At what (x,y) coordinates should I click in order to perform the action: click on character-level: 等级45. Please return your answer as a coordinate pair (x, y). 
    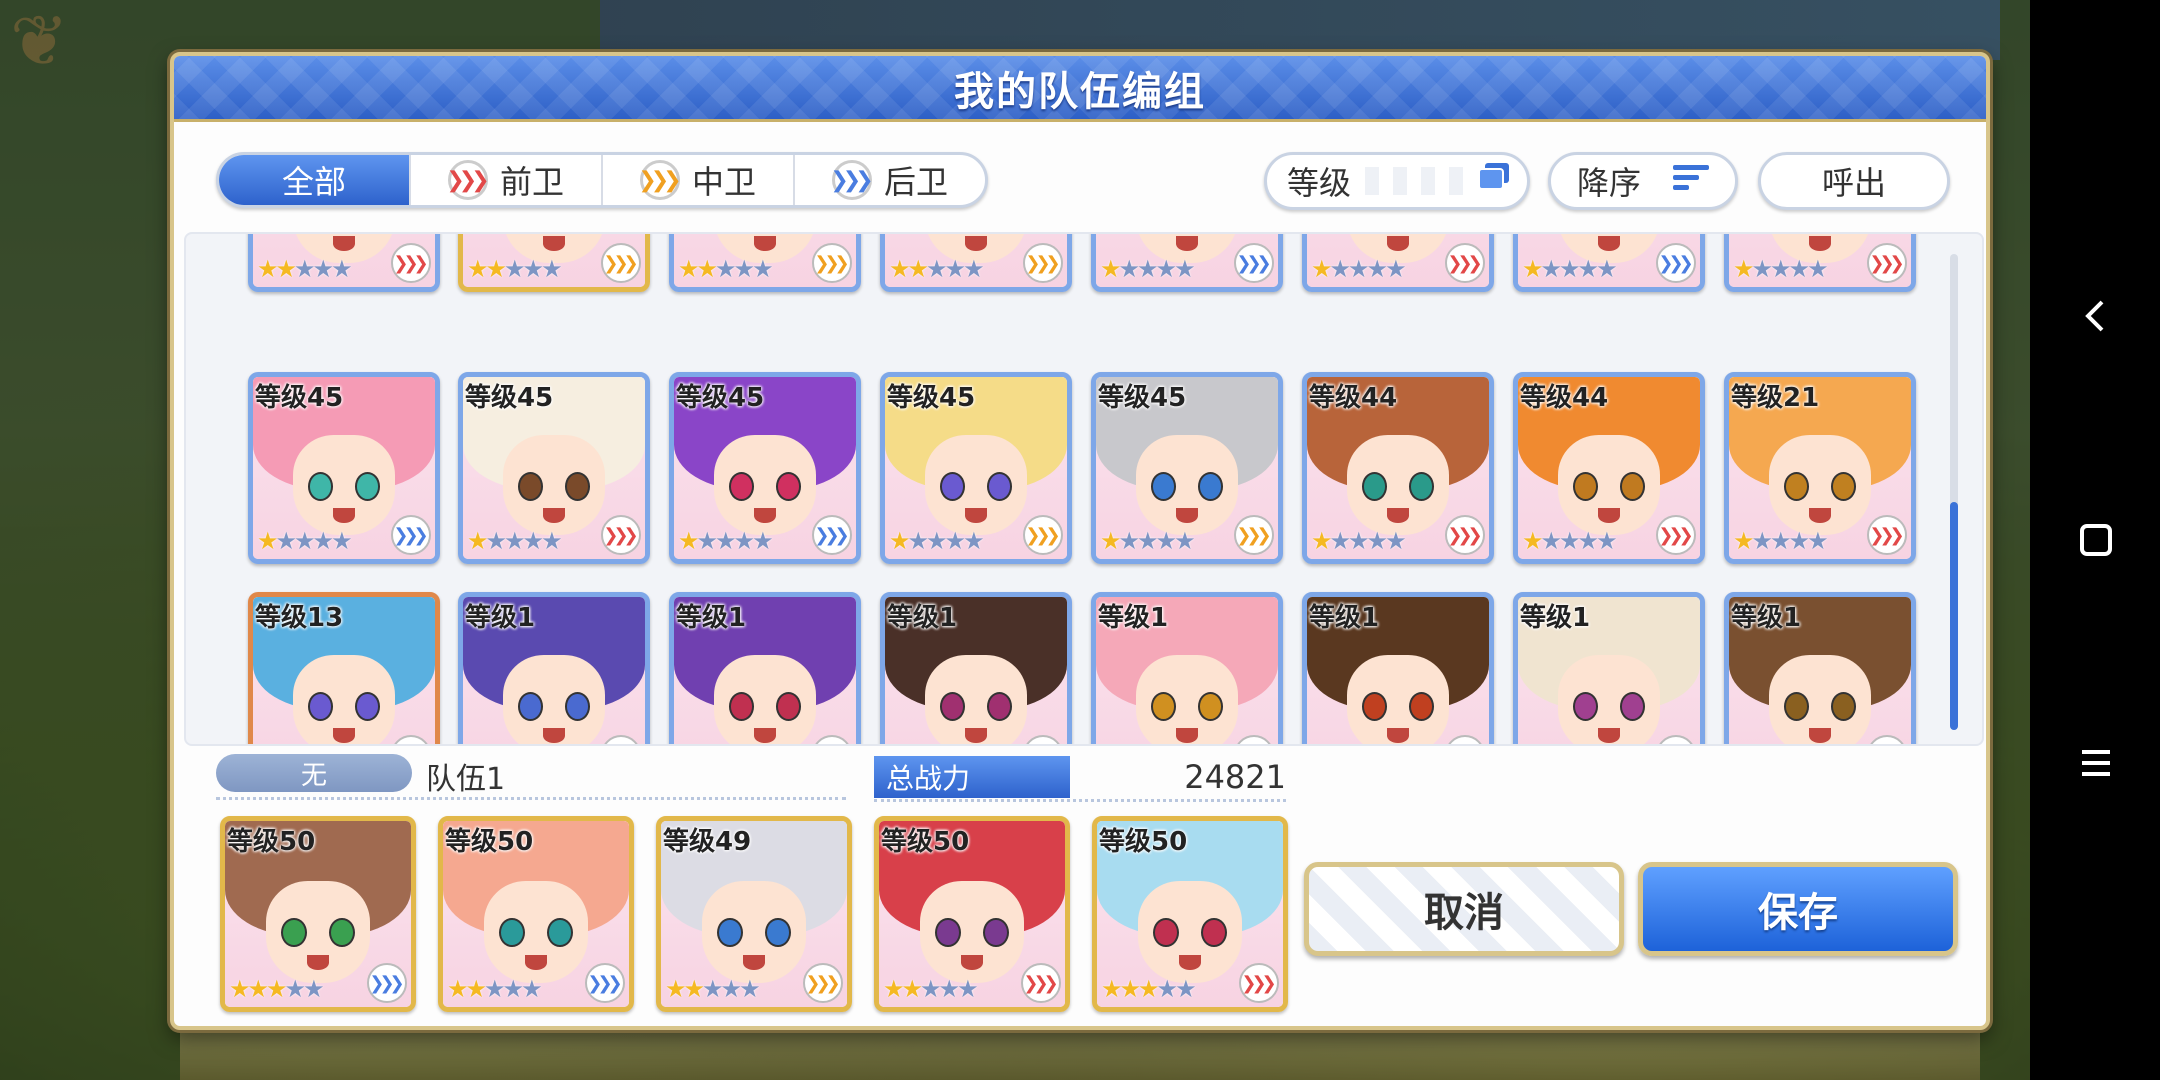
    Looking at the image, I should click on (509, 398).